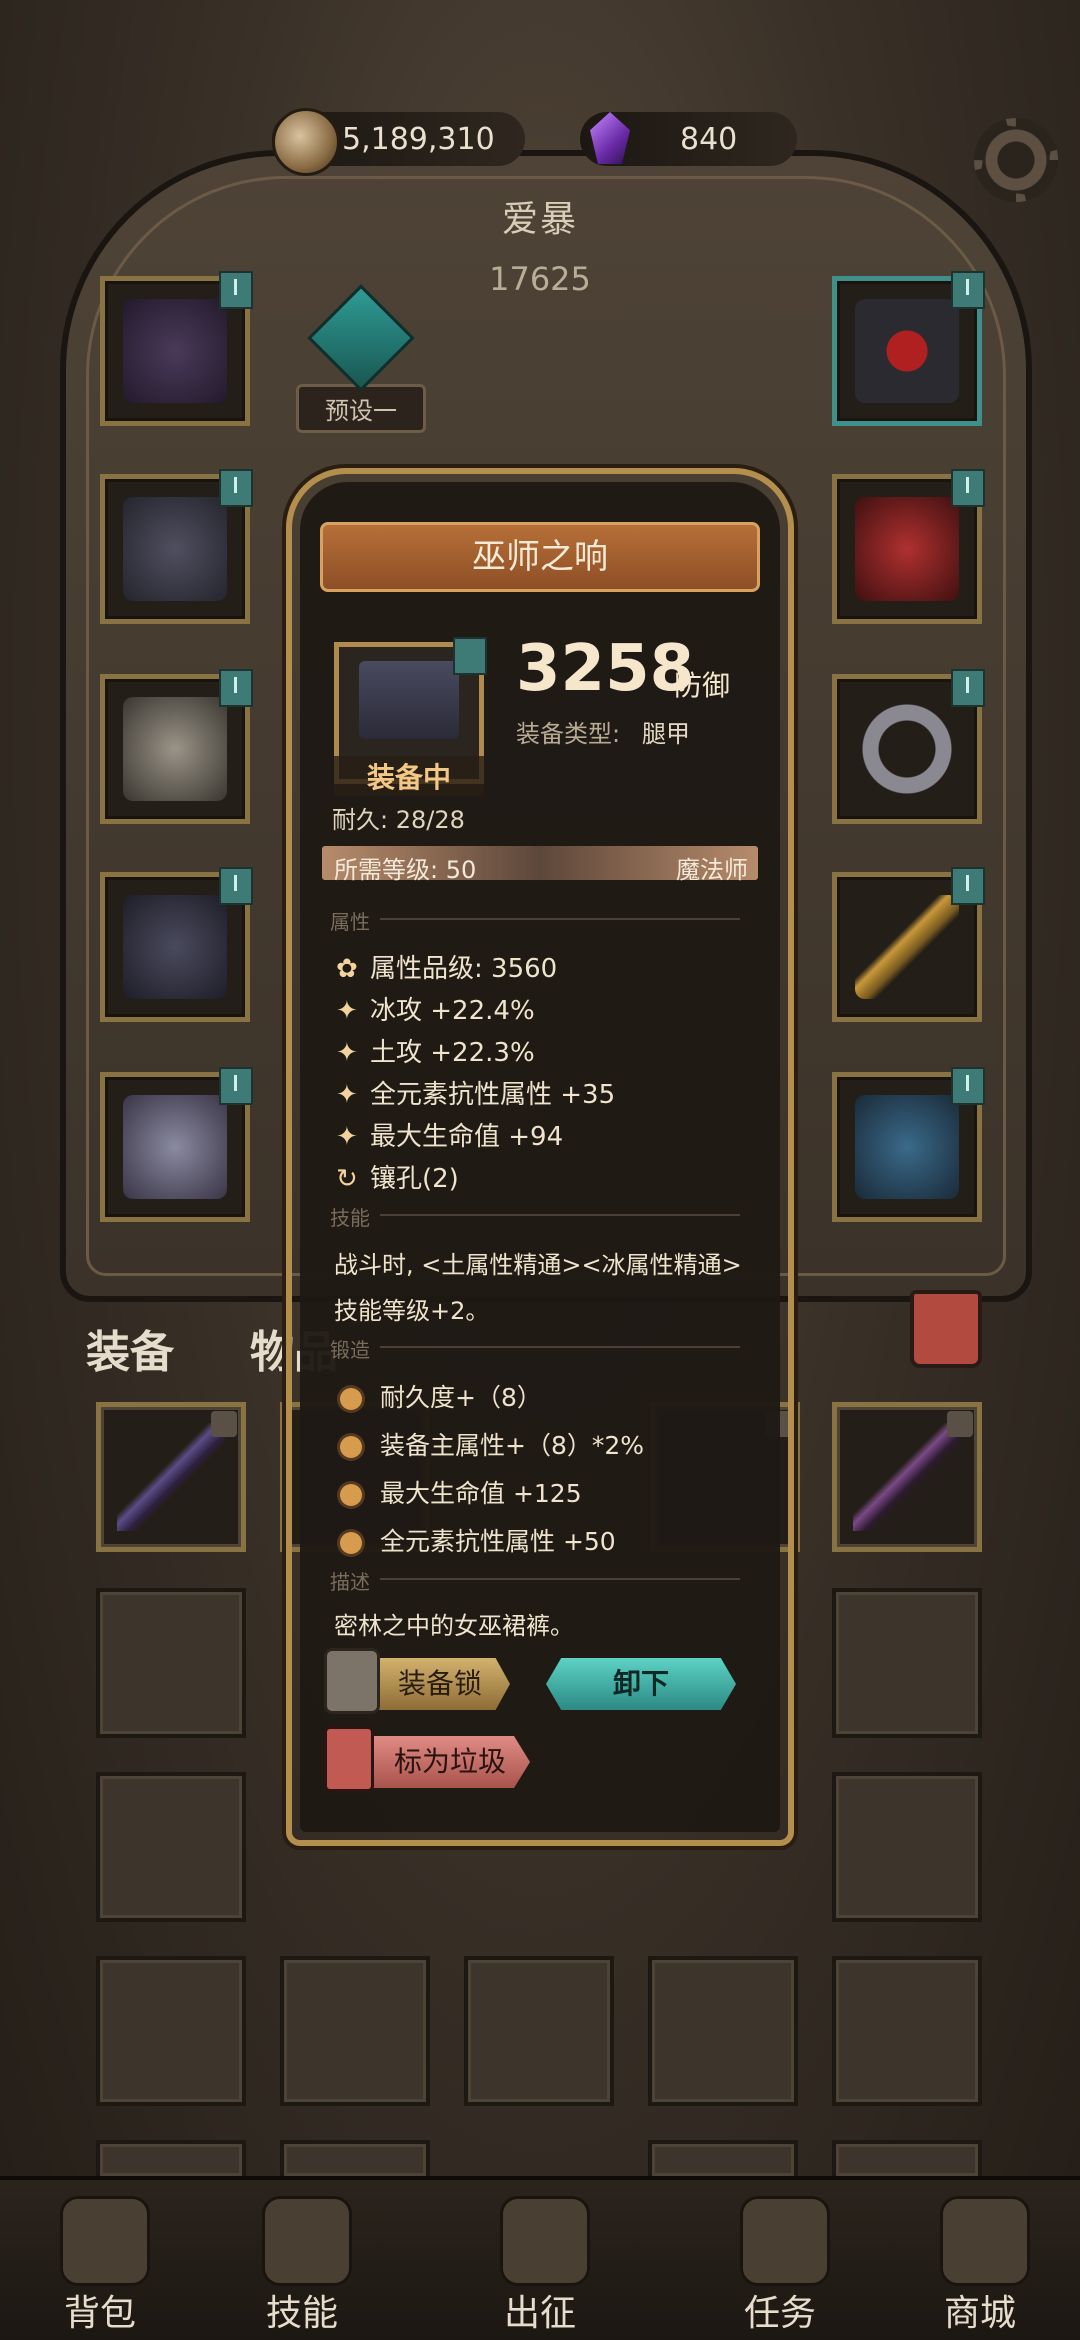  I want to click on preset-emblem-icon, so click(361, 338).